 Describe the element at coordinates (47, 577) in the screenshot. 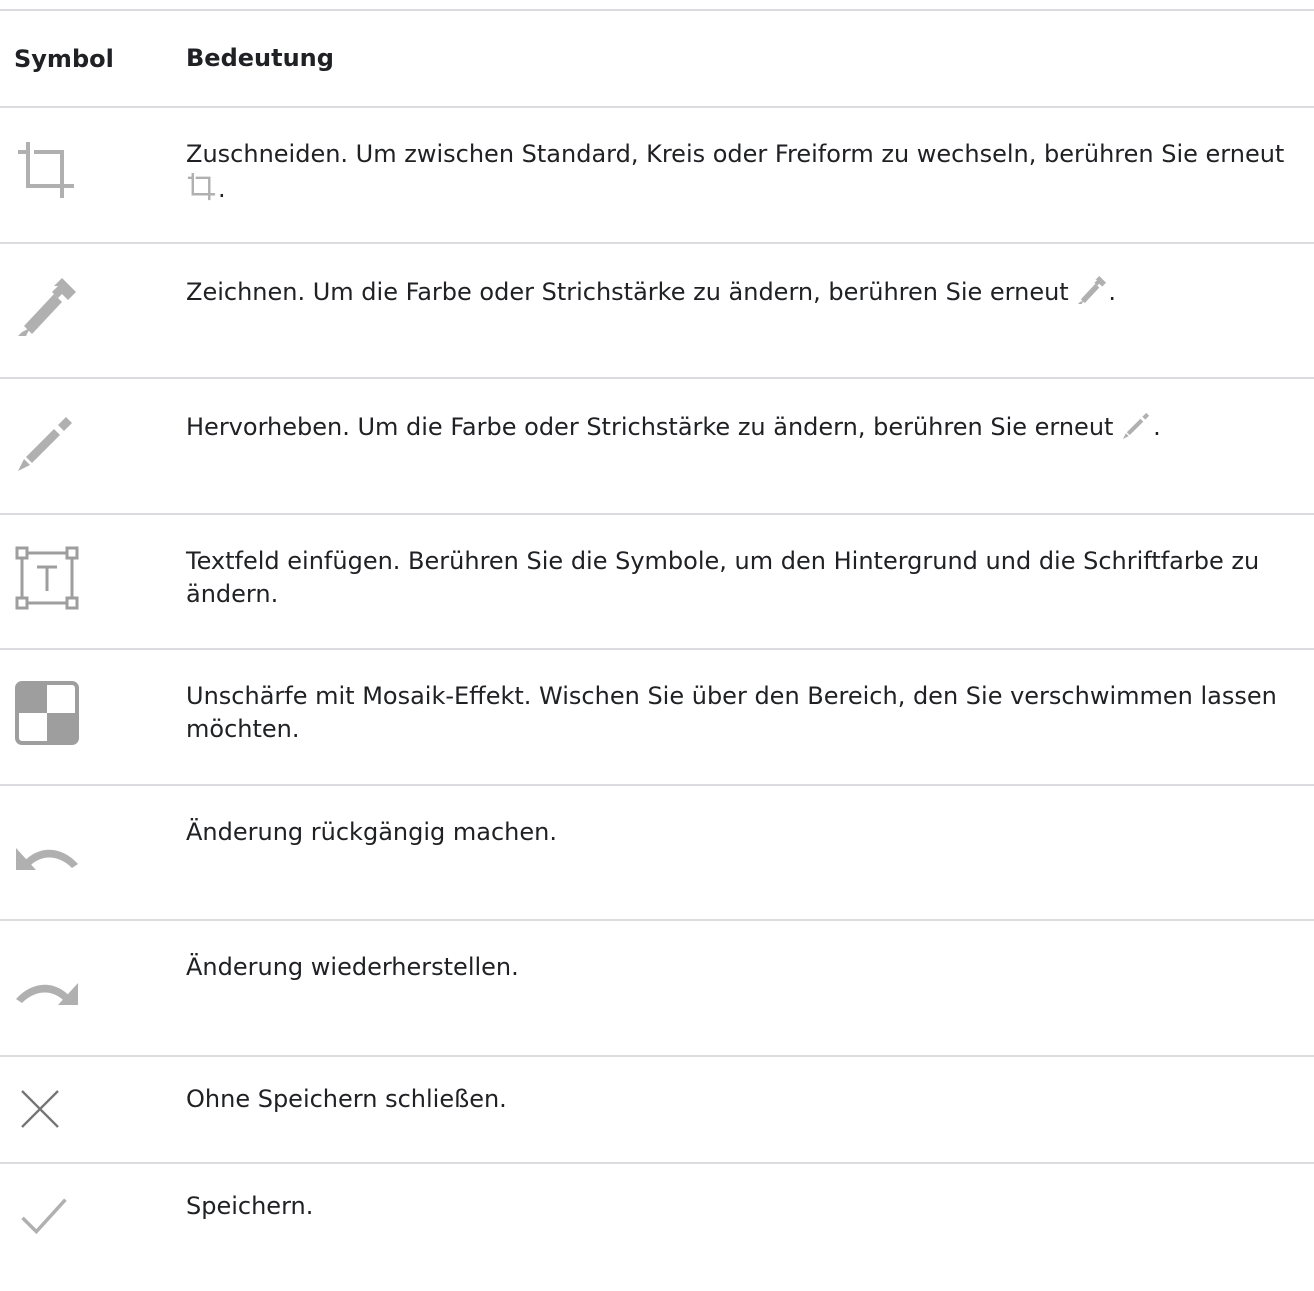

I see `text-box-icon` at that location.